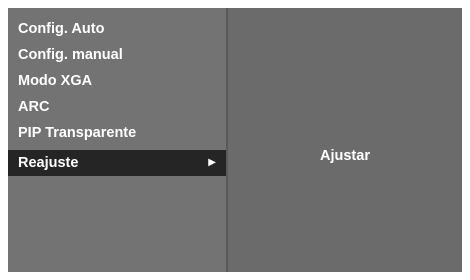  Describe the element at coordinates (61, 29) in the screenshot. I see `menu-item-label: Config. Auto` at that location.